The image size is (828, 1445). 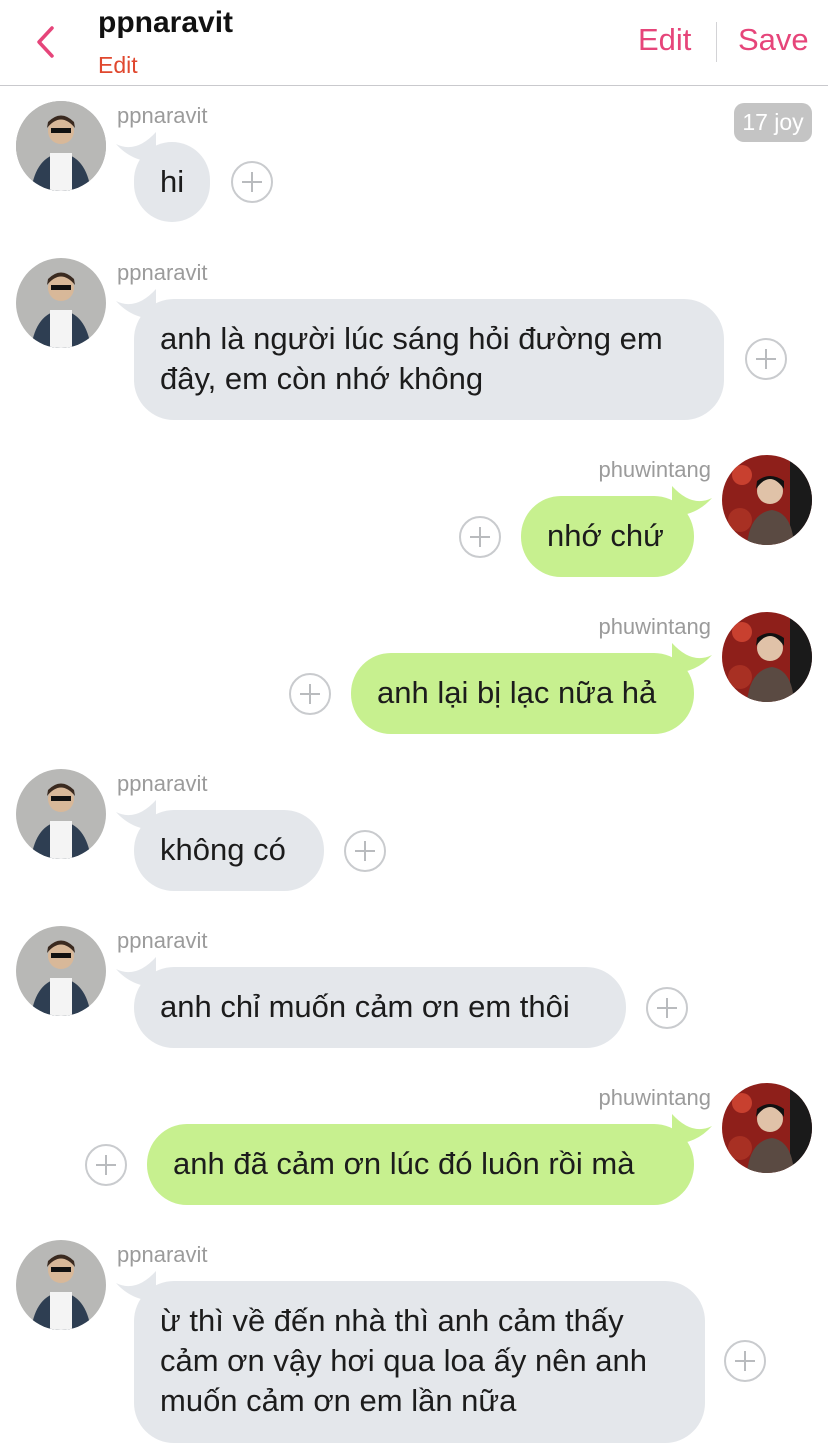 What do you see at coordinates (773, 122) in the screenshot?
I see `status-badge: 17 joy` at bounding box center [773, 122].